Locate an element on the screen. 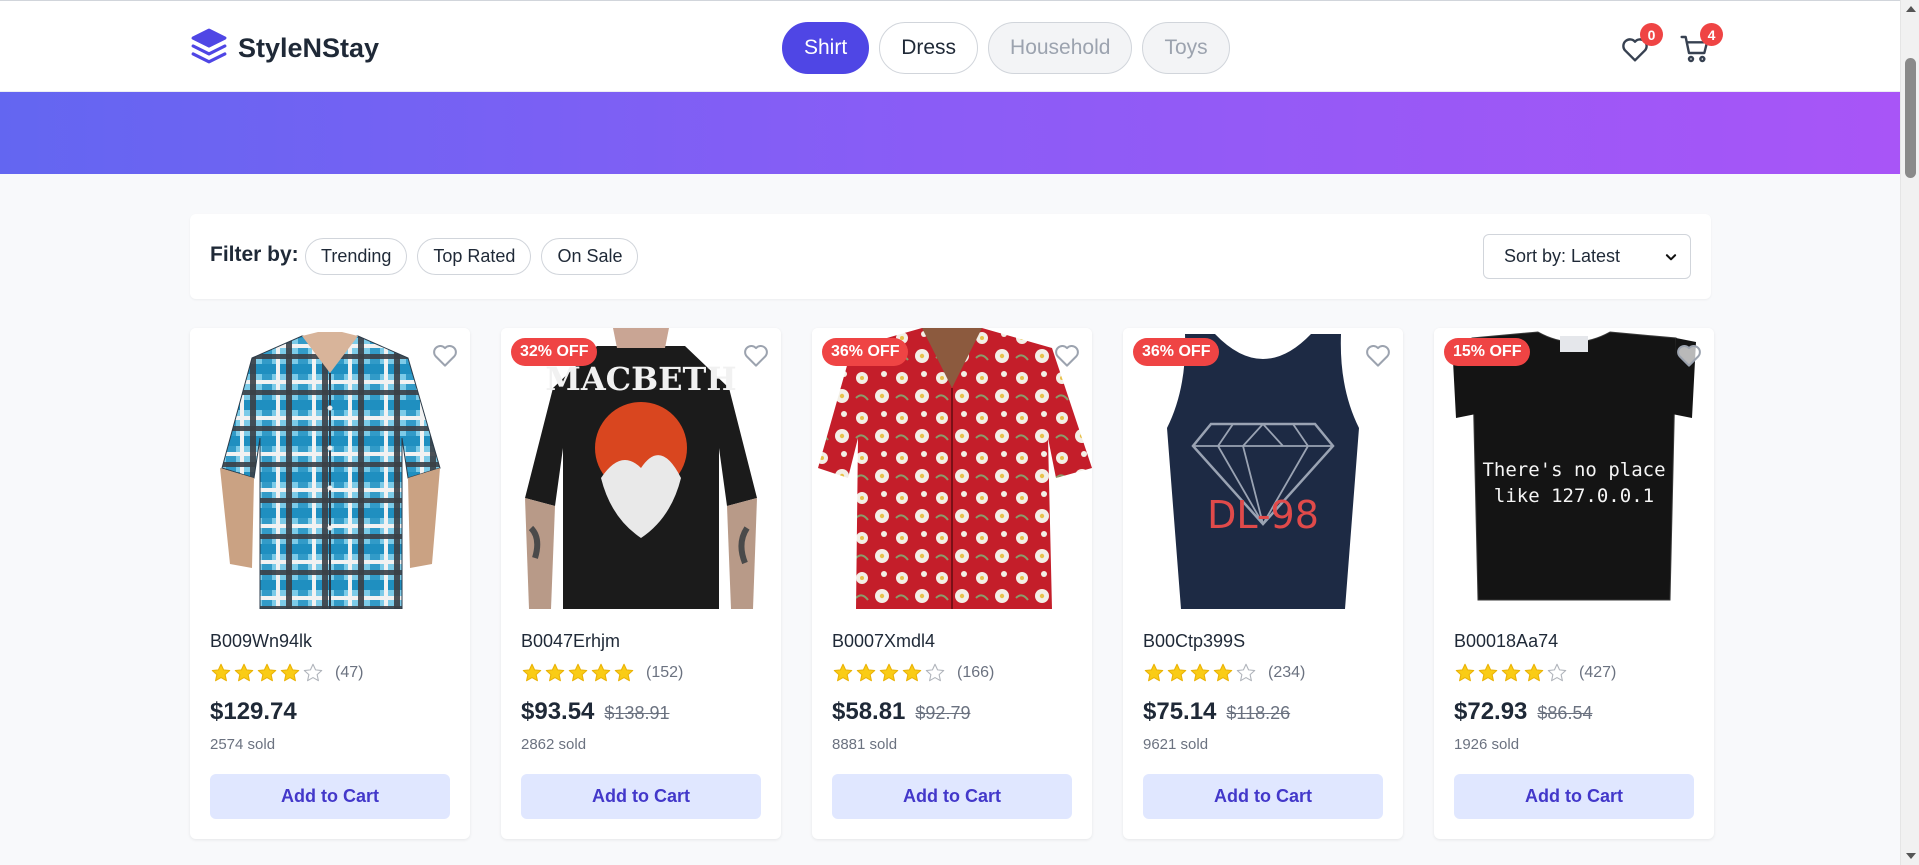 The image size is (1919, 865). product-sku: B009Wn94lk is located at coordinates (330, 641).